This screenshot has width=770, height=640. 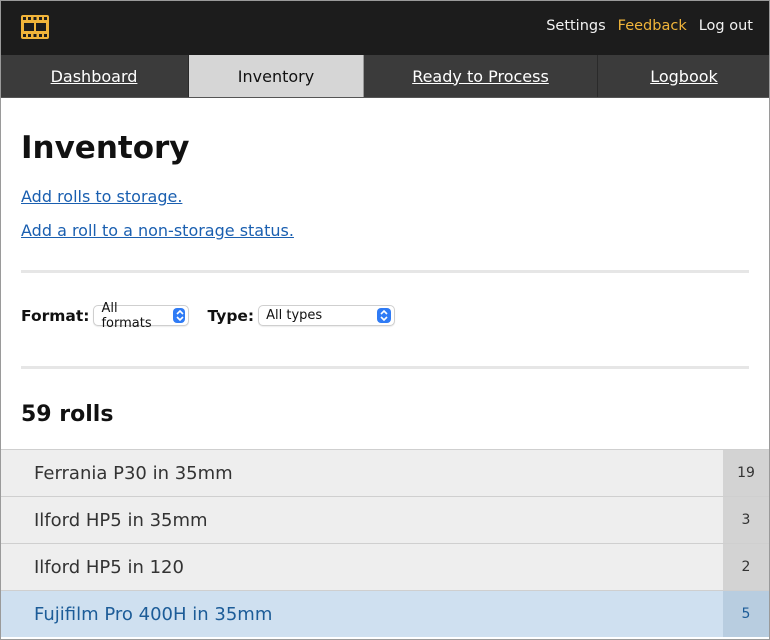 I want to click on roll-count-badge: 3, so click(x=746, y=520).